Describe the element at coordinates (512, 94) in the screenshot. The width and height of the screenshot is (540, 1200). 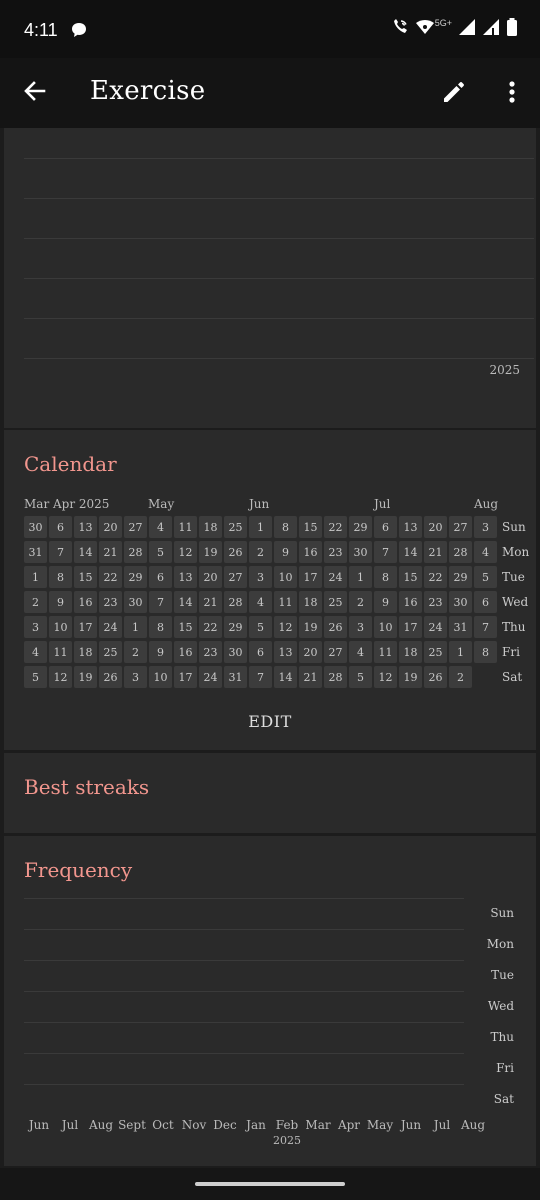
I see `overflow-menu-button` at that location.